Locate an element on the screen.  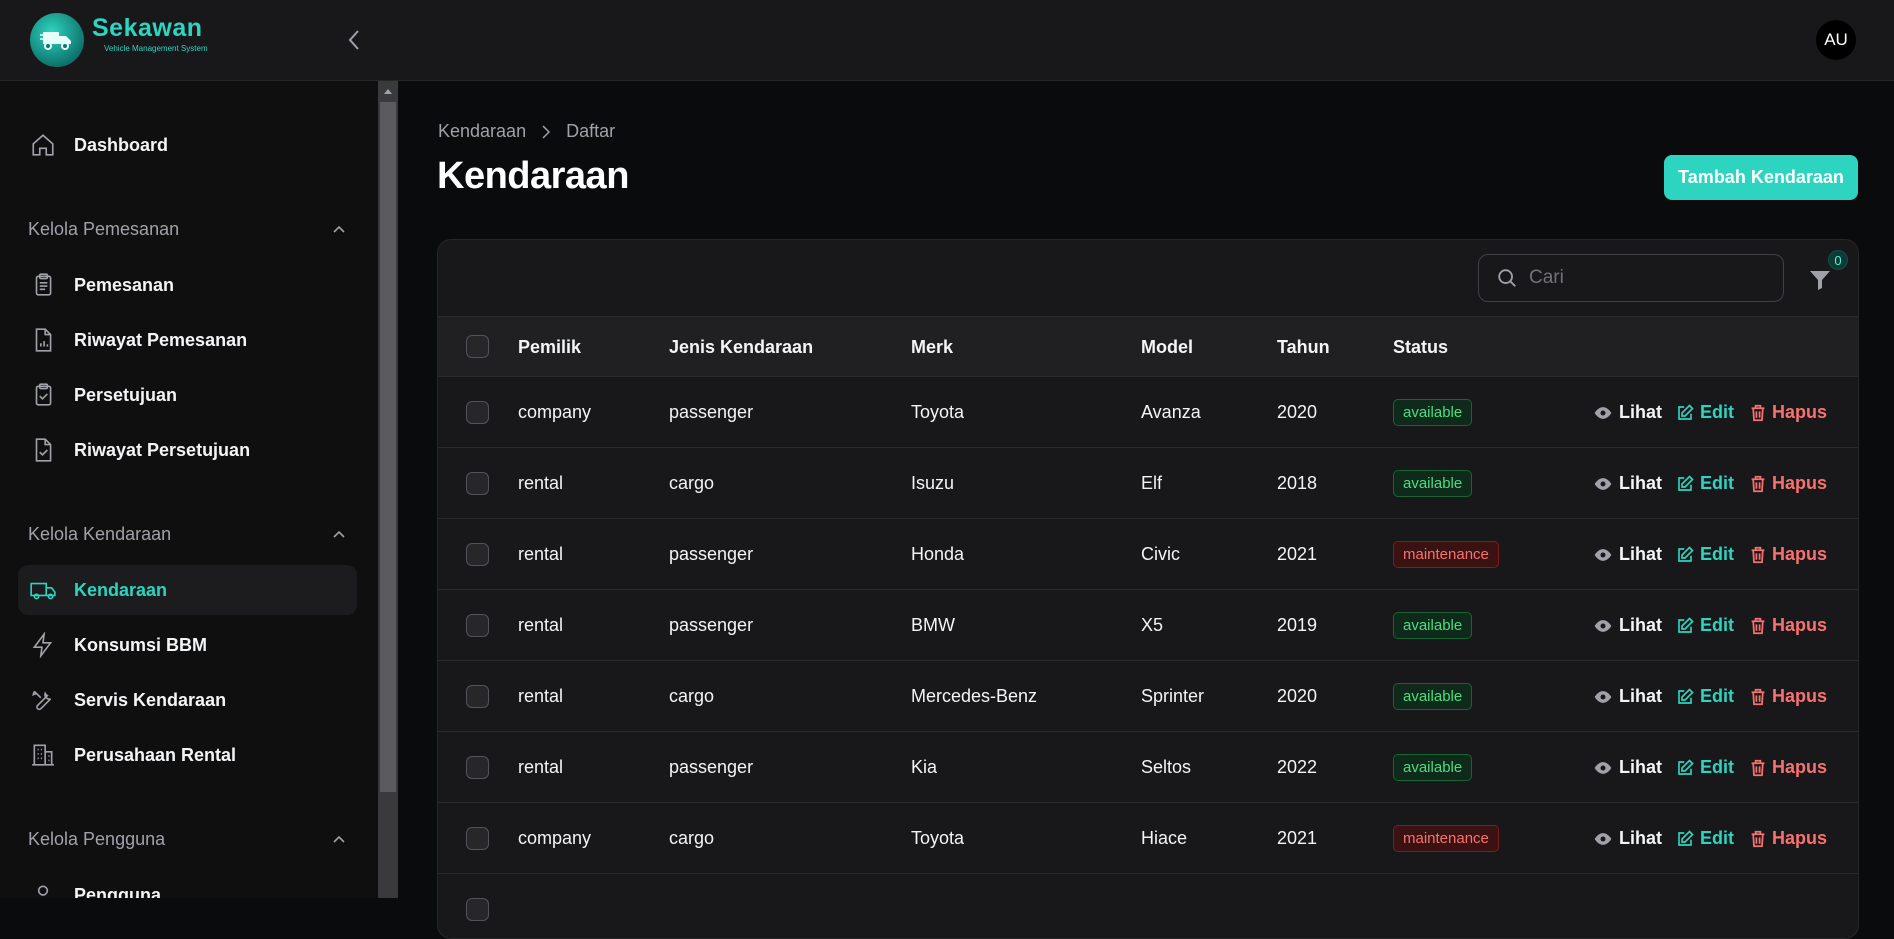
truck-icon is located at coordinates (43, 590).